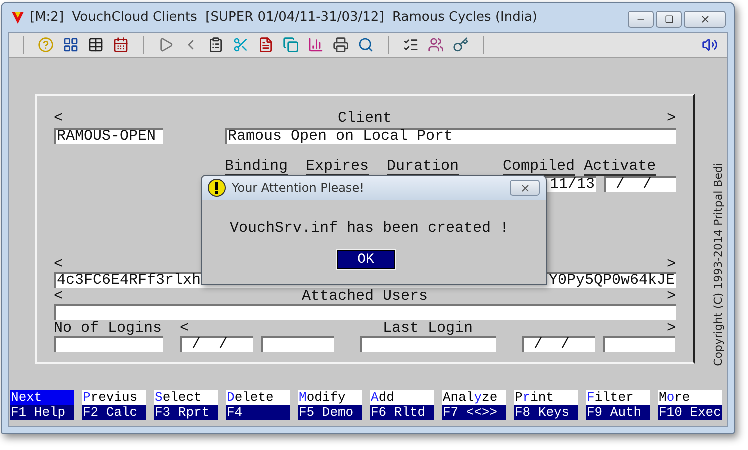  What do you see at coordinates (690, 397) in the screenshot?
I see `function-key-label: More` at bounding box center [690, 397].